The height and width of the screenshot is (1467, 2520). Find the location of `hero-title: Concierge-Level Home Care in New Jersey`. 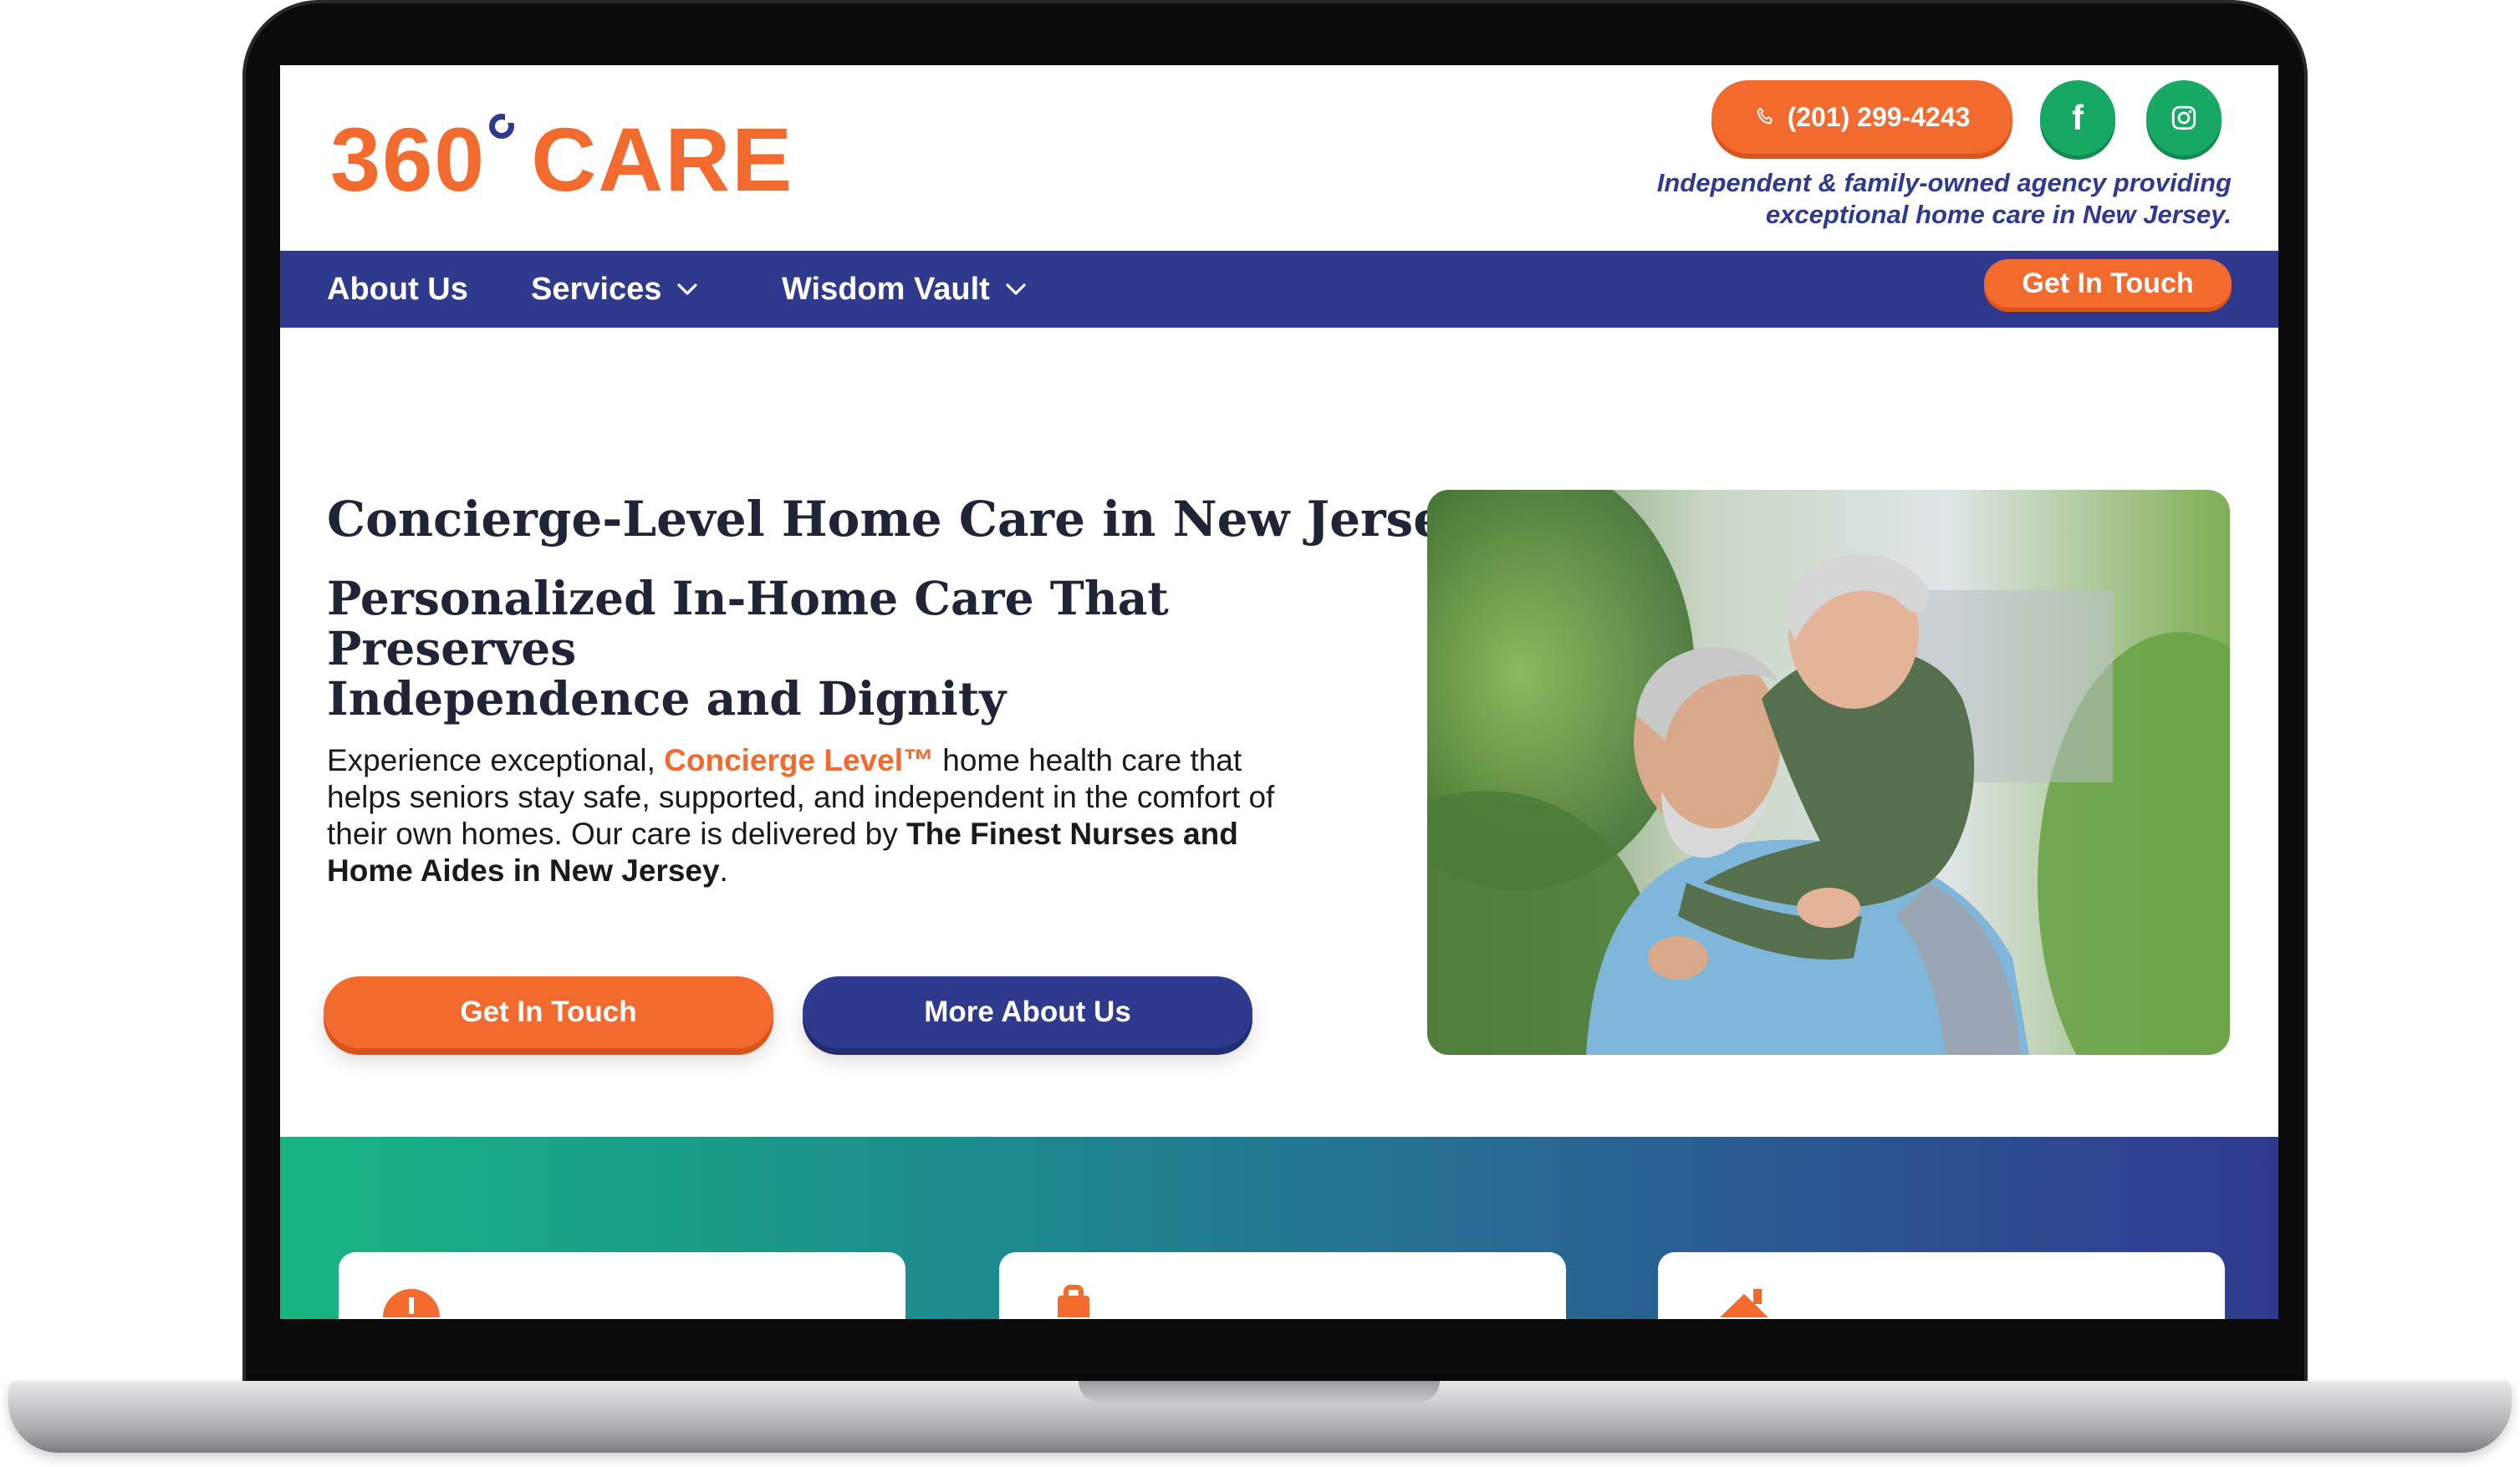

hero-title: Concierge-Level Home Care in New Jersey is located at coordinates (899, 519).